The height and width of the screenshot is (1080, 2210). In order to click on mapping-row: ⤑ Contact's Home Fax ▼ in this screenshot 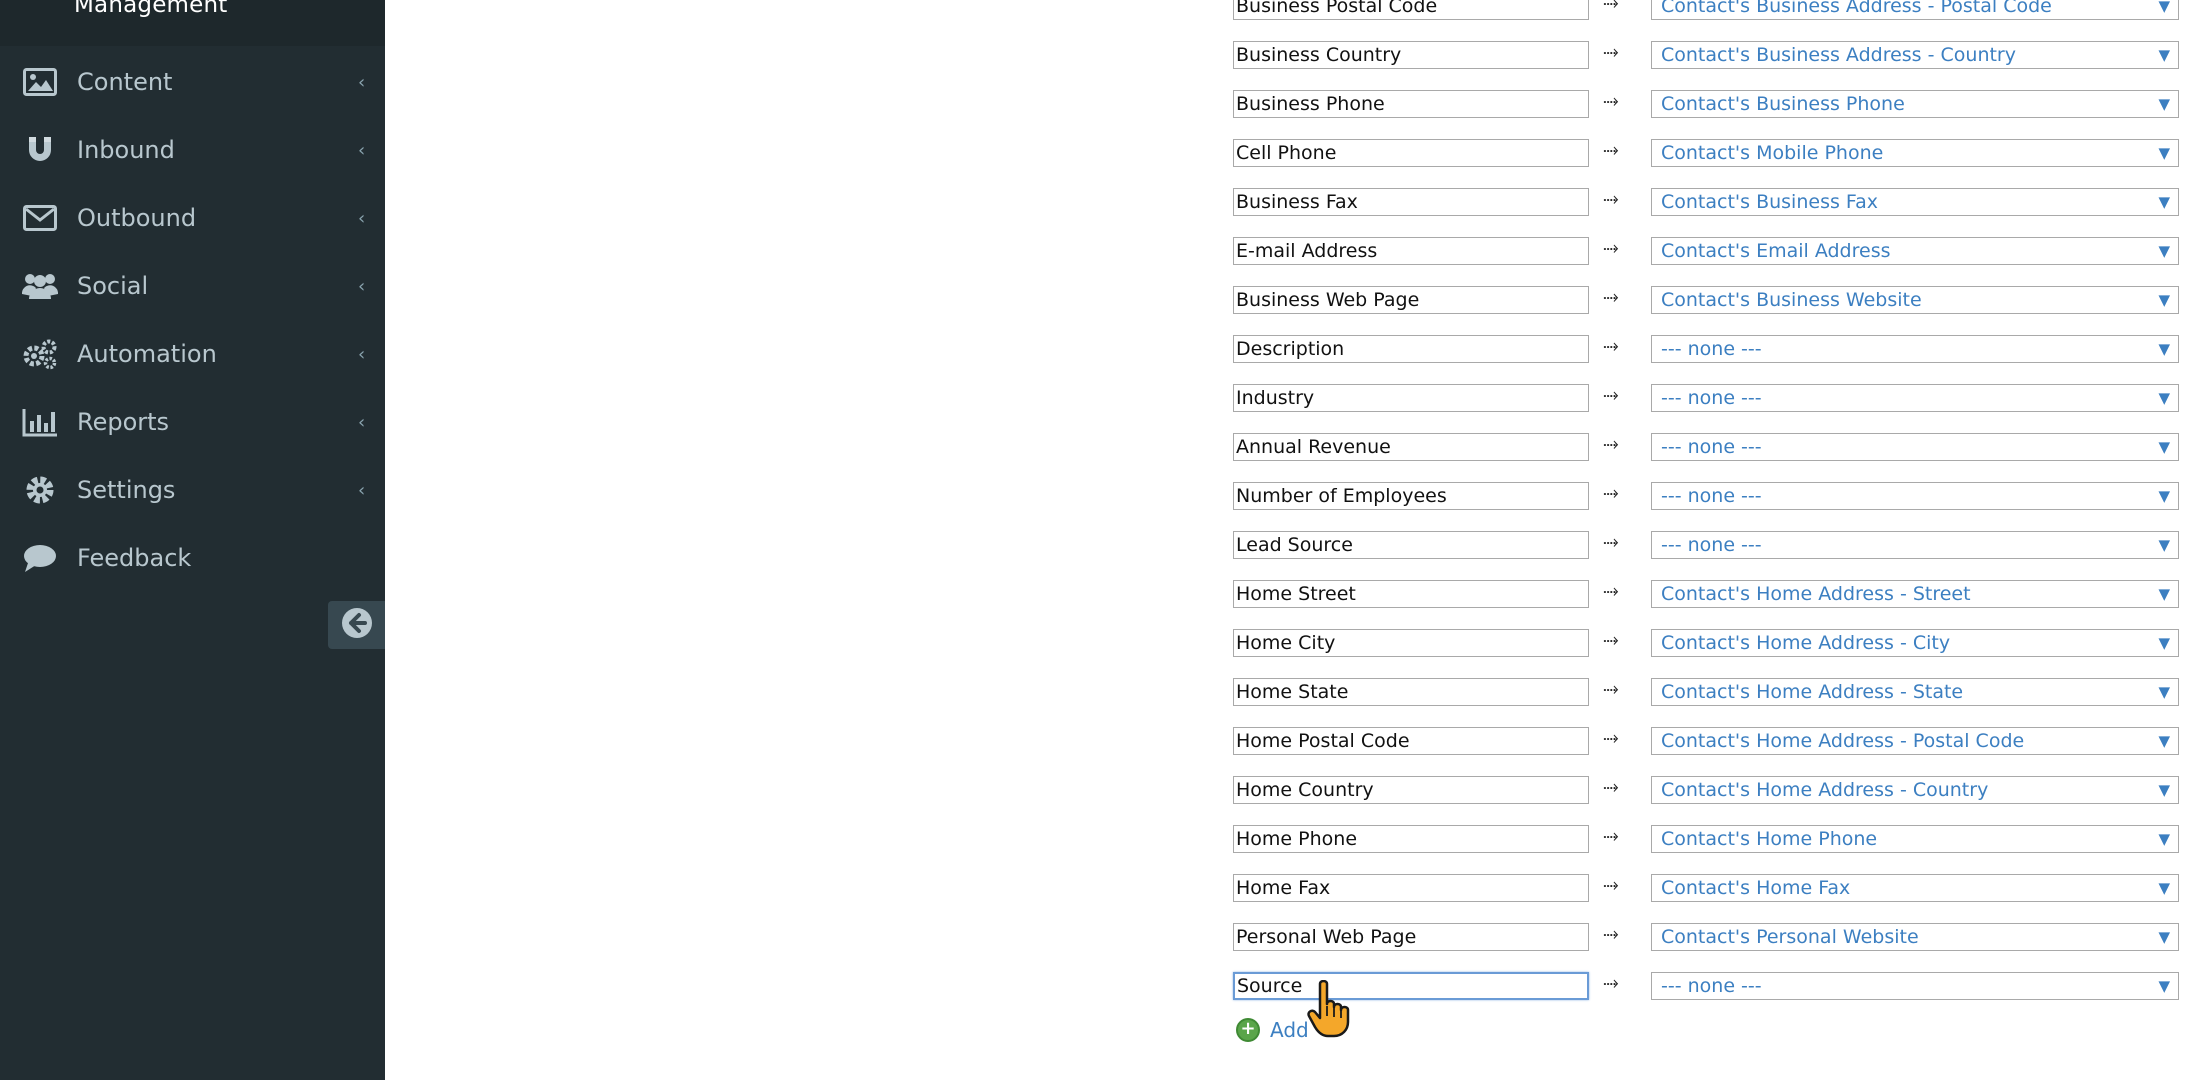, I will do `click(1706, 888)`.